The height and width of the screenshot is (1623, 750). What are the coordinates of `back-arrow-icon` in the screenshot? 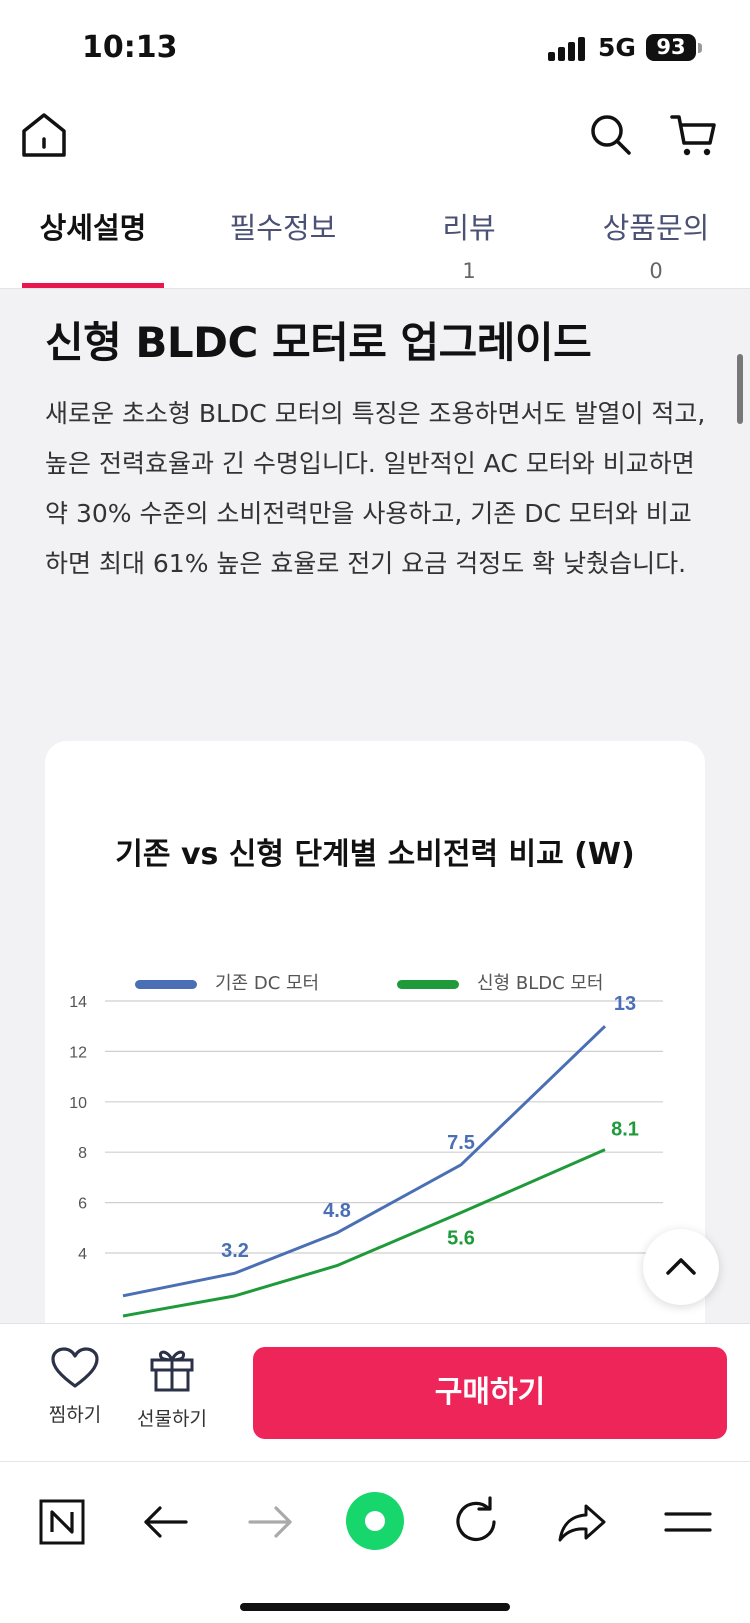 It's located at (166, 1522).